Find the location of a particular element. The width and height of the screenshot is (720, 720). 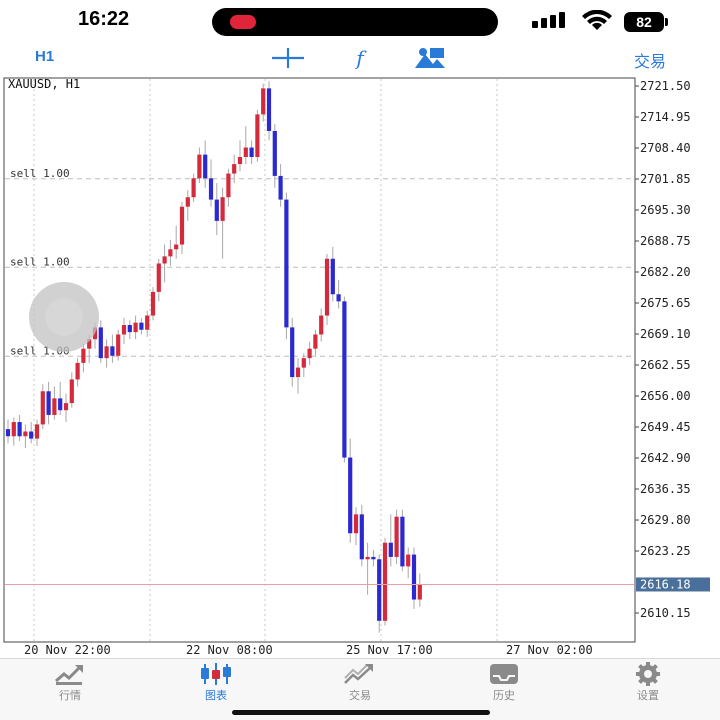

price-tick-label: 2695.30 is located at coordinates (665, 210).